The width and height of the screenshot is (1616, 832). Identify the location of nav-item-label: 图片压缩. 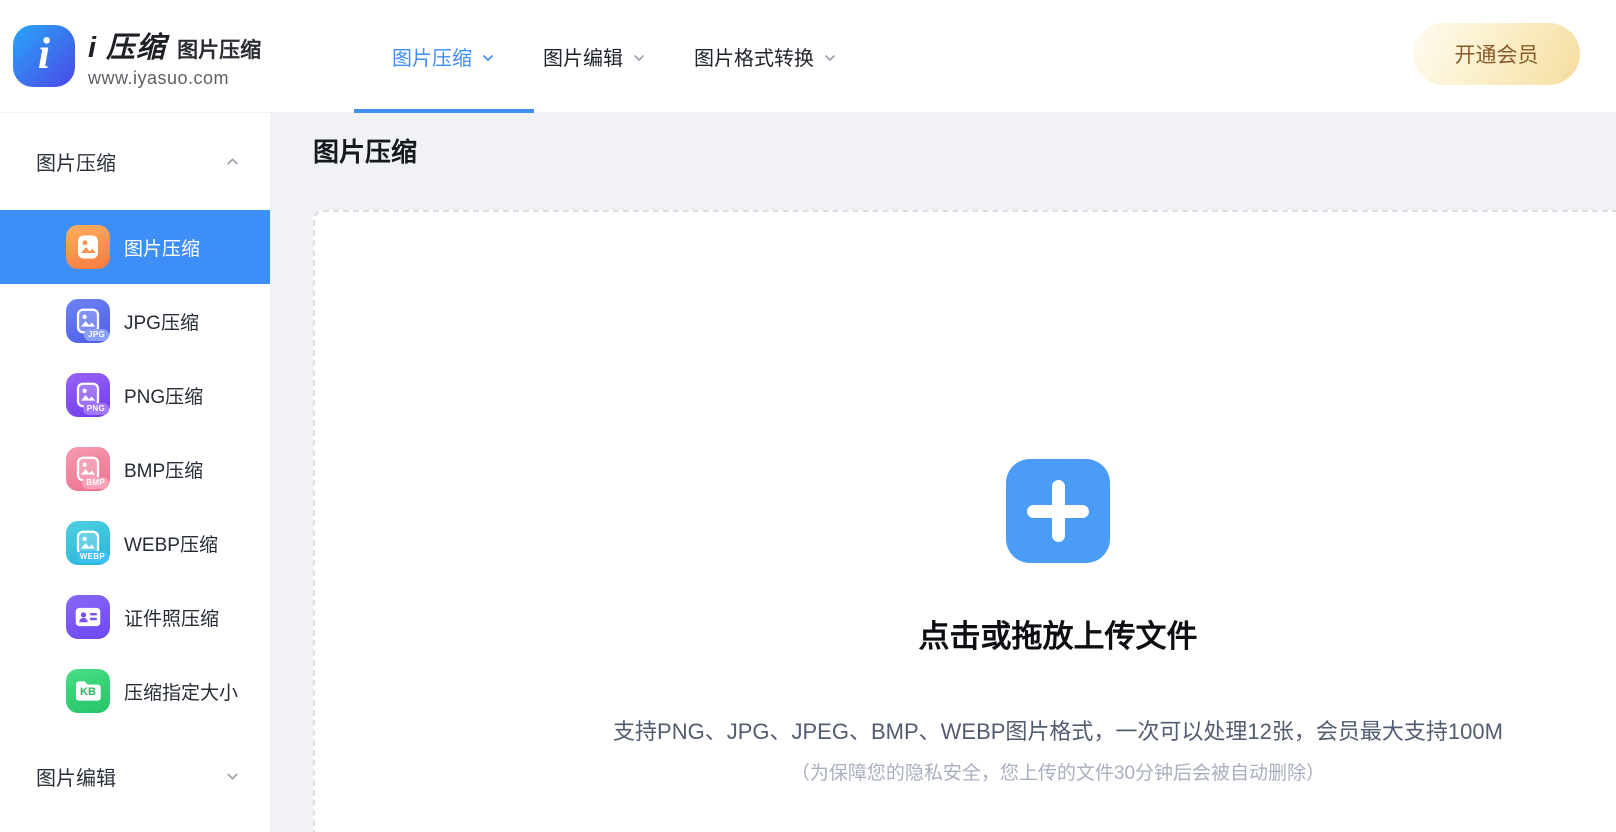
(432, 58).